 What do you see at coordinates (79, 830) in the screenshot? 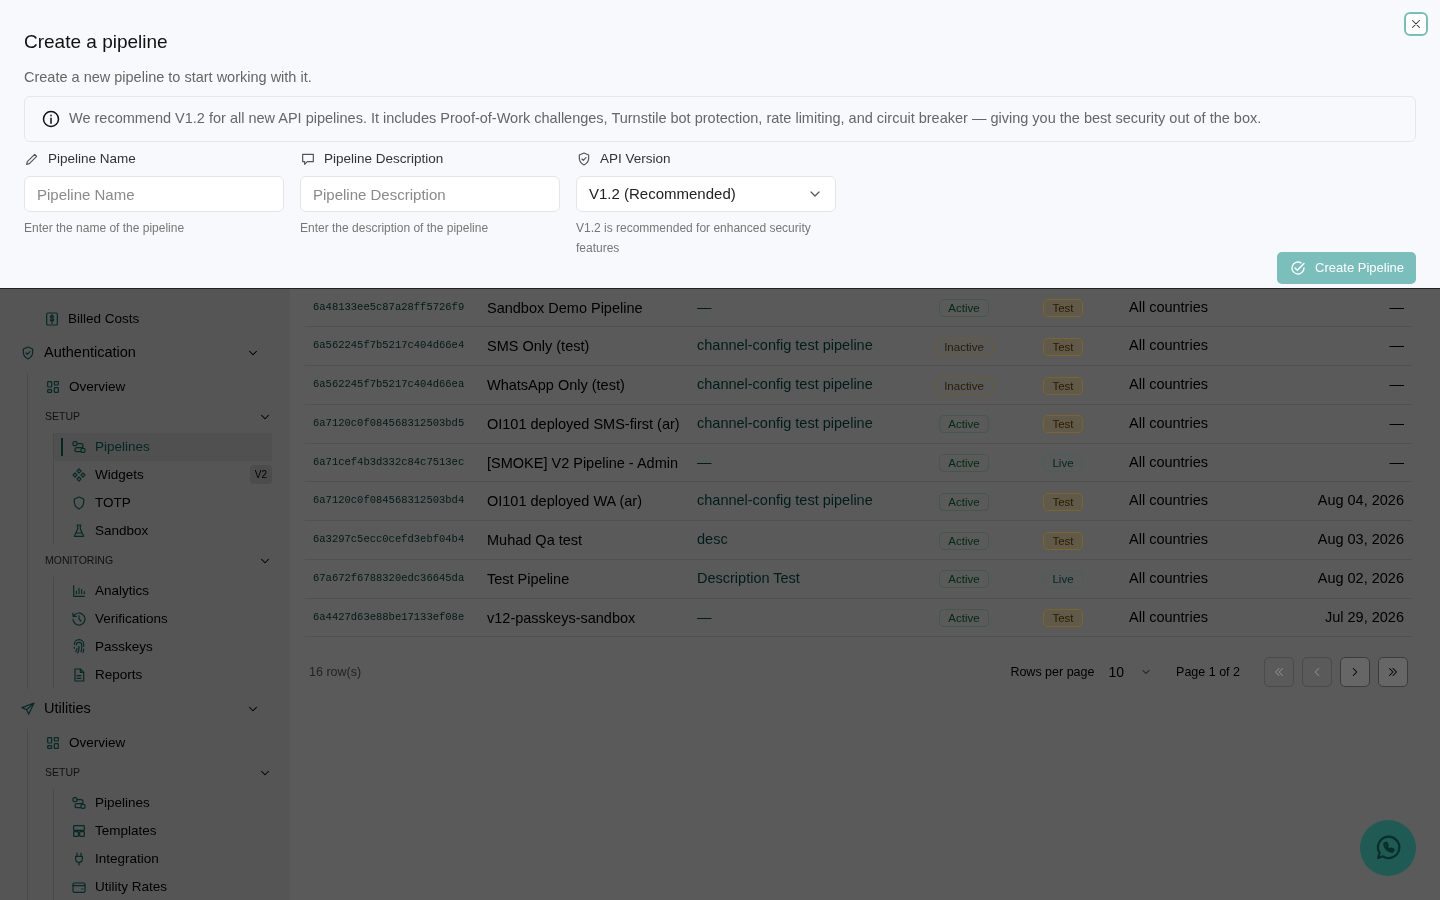
I see `layout-icon` at bounding box center [79, 830].